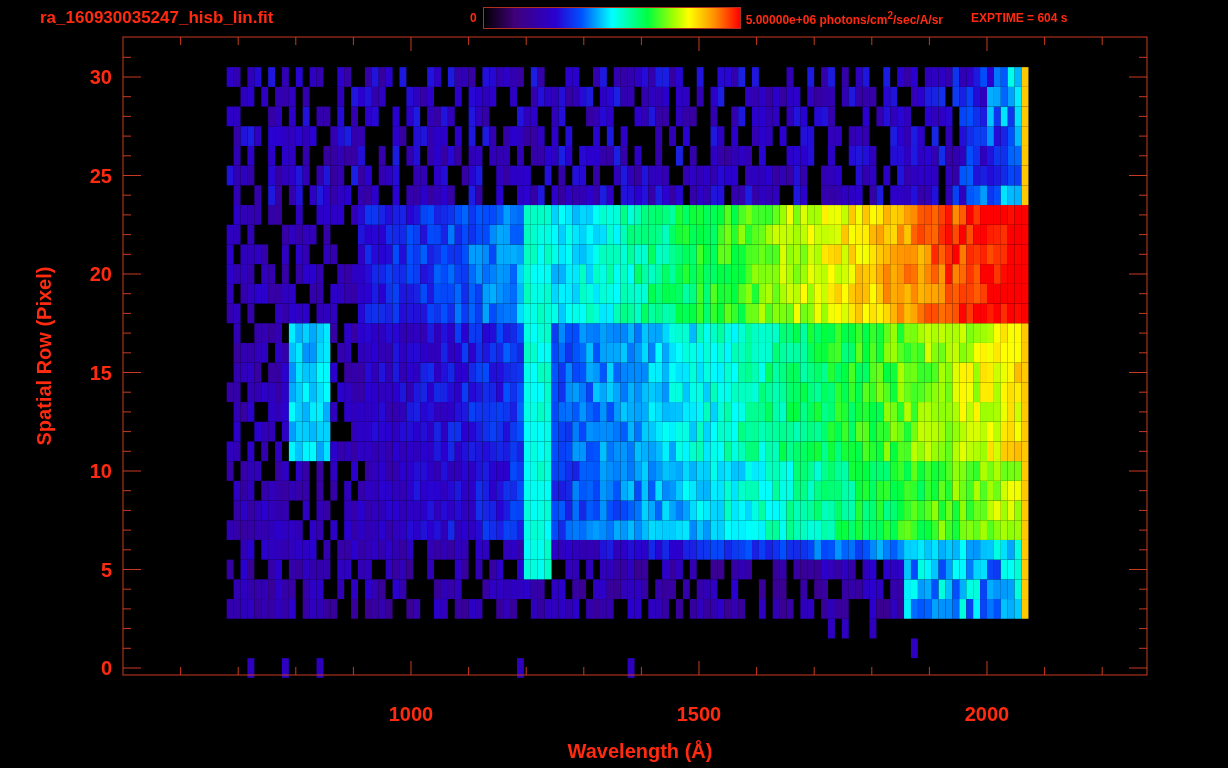 The width and height of the screenshot is (1228, 768). I want to click on colorbar-max-label: 5.00000e+06 photons/cm$^{2}$/sec/A/sr, so click(844, 18).